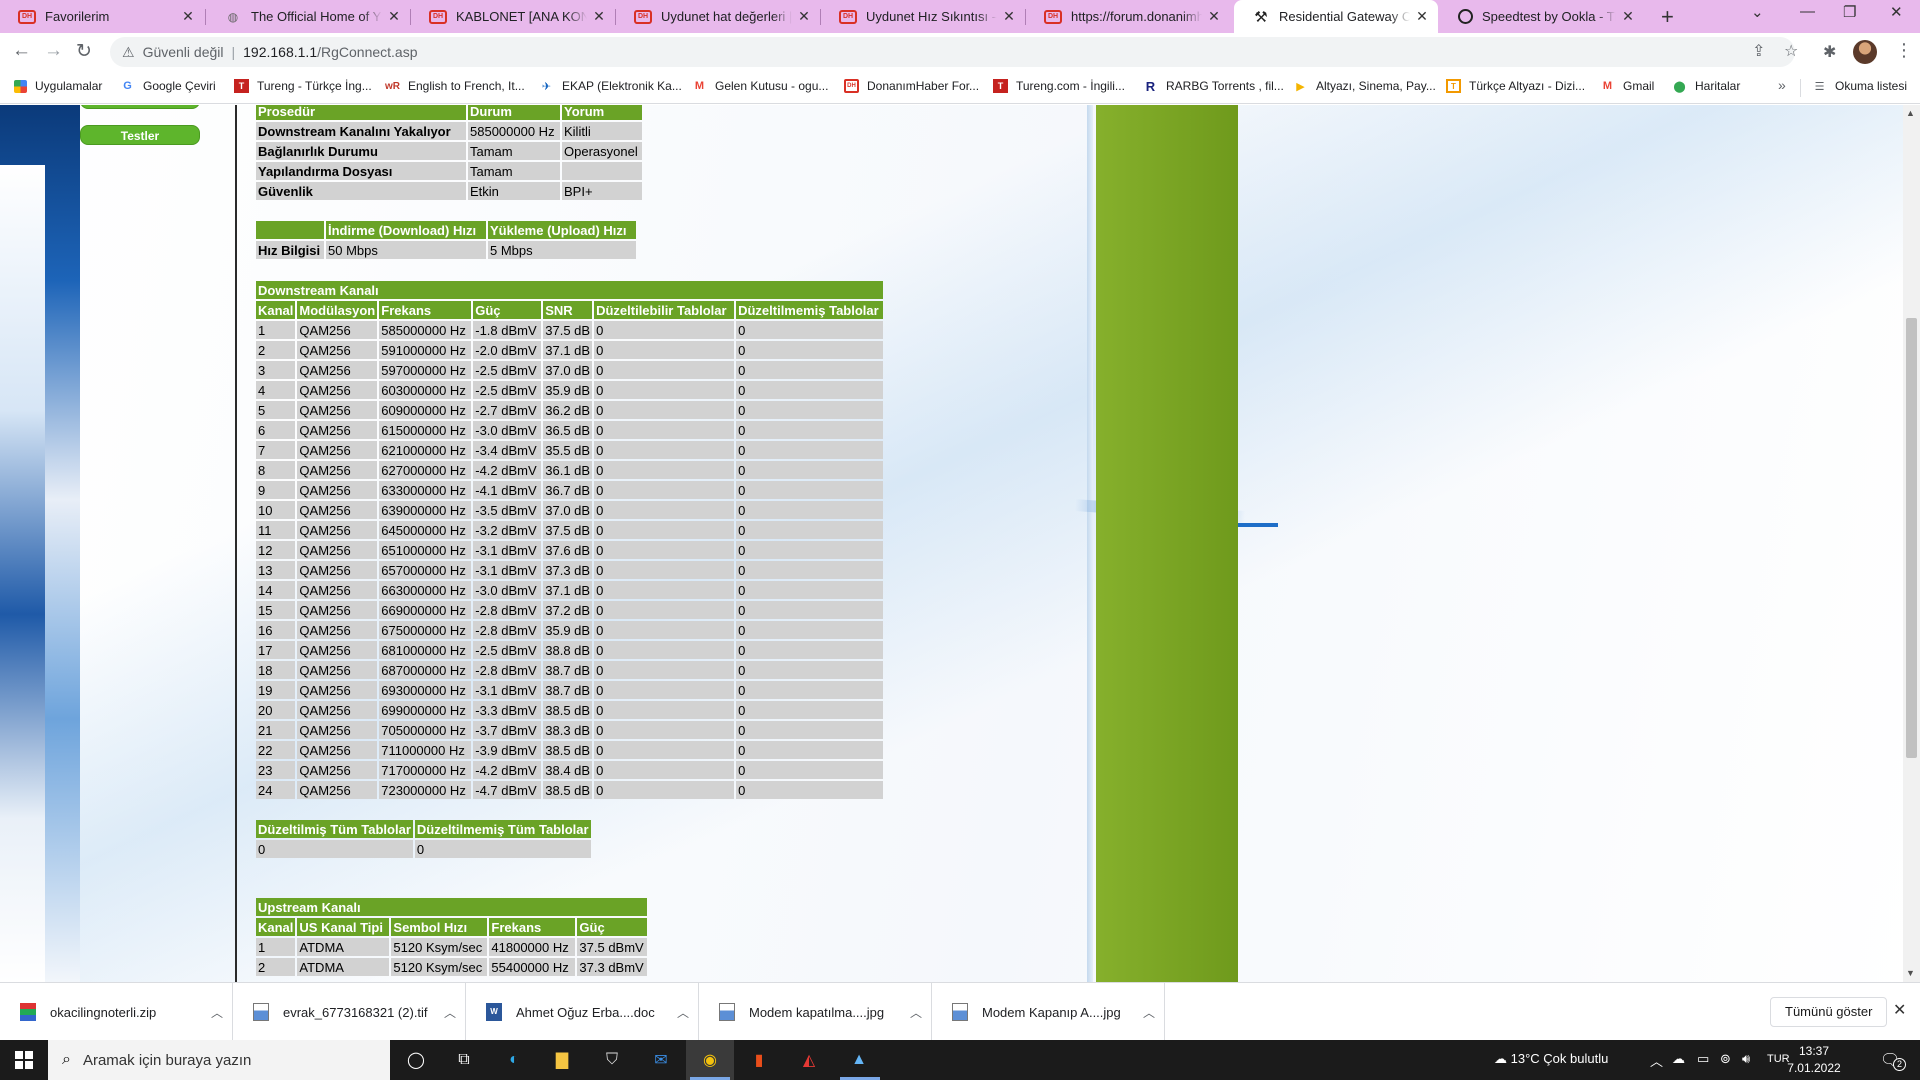 This screenshot has width=1920, height=1080. Describe the element at coordinates (612, 947) in the screenshot. I see `table-cell: 37.5 dBmV` at that location.